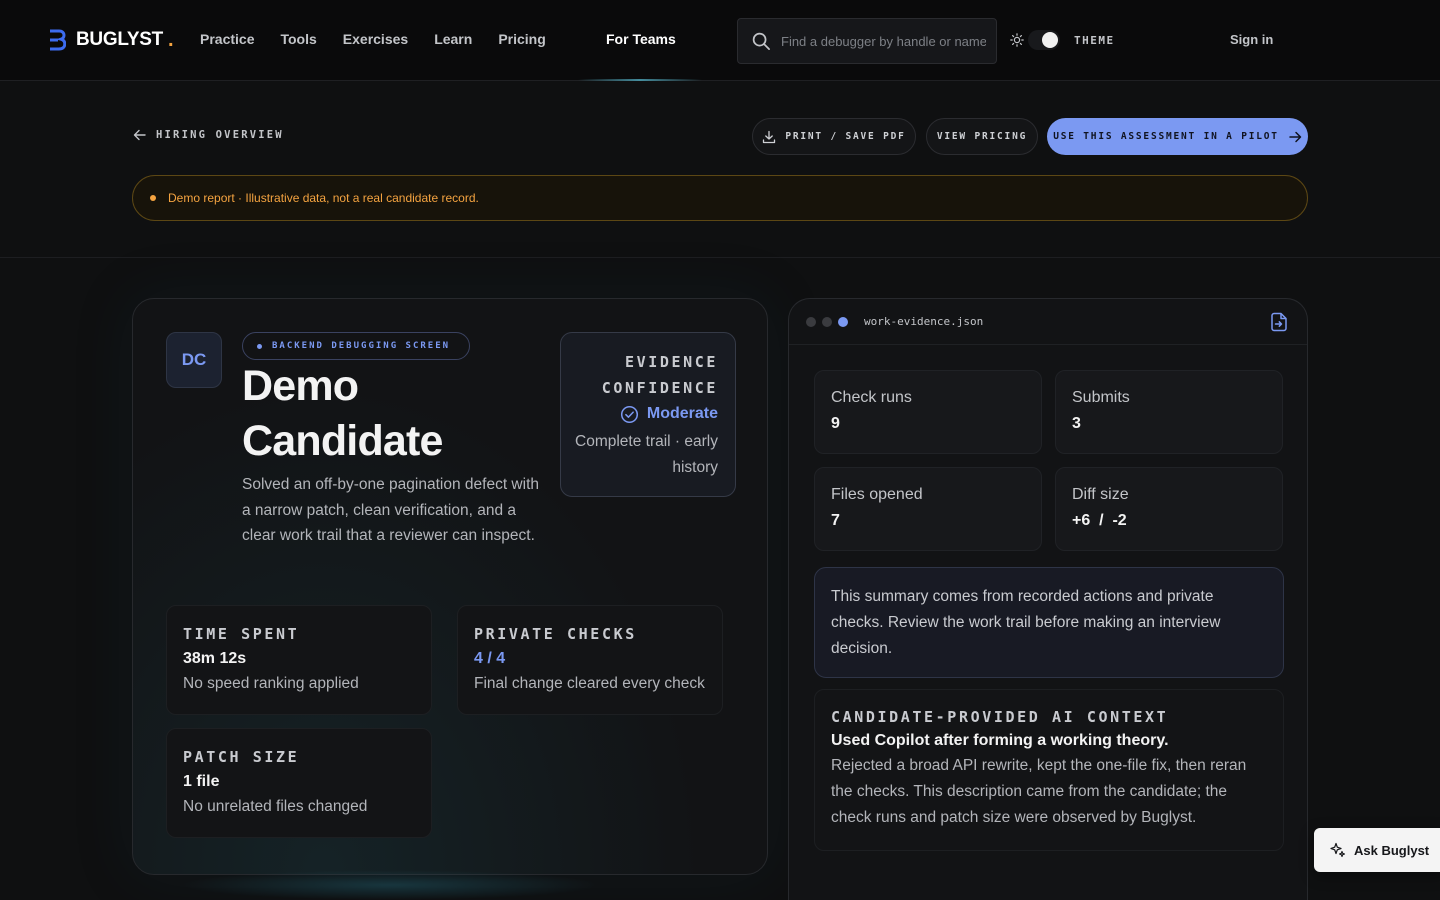  Describe the element at coordinates (928, 412) in the screenshot. I see `metric-check-runs: Check runs 9` at that location.